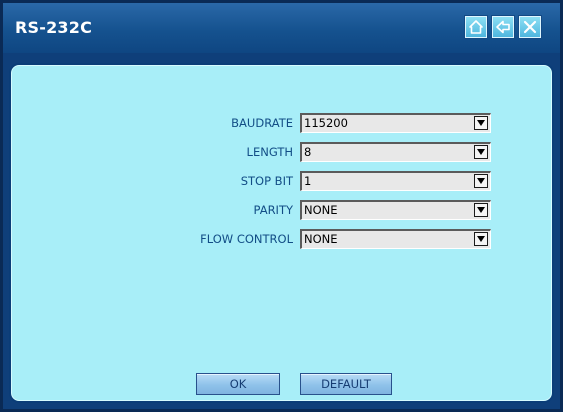  I want to click on baudrate-label: BAUDRATE, so click(262, 123).